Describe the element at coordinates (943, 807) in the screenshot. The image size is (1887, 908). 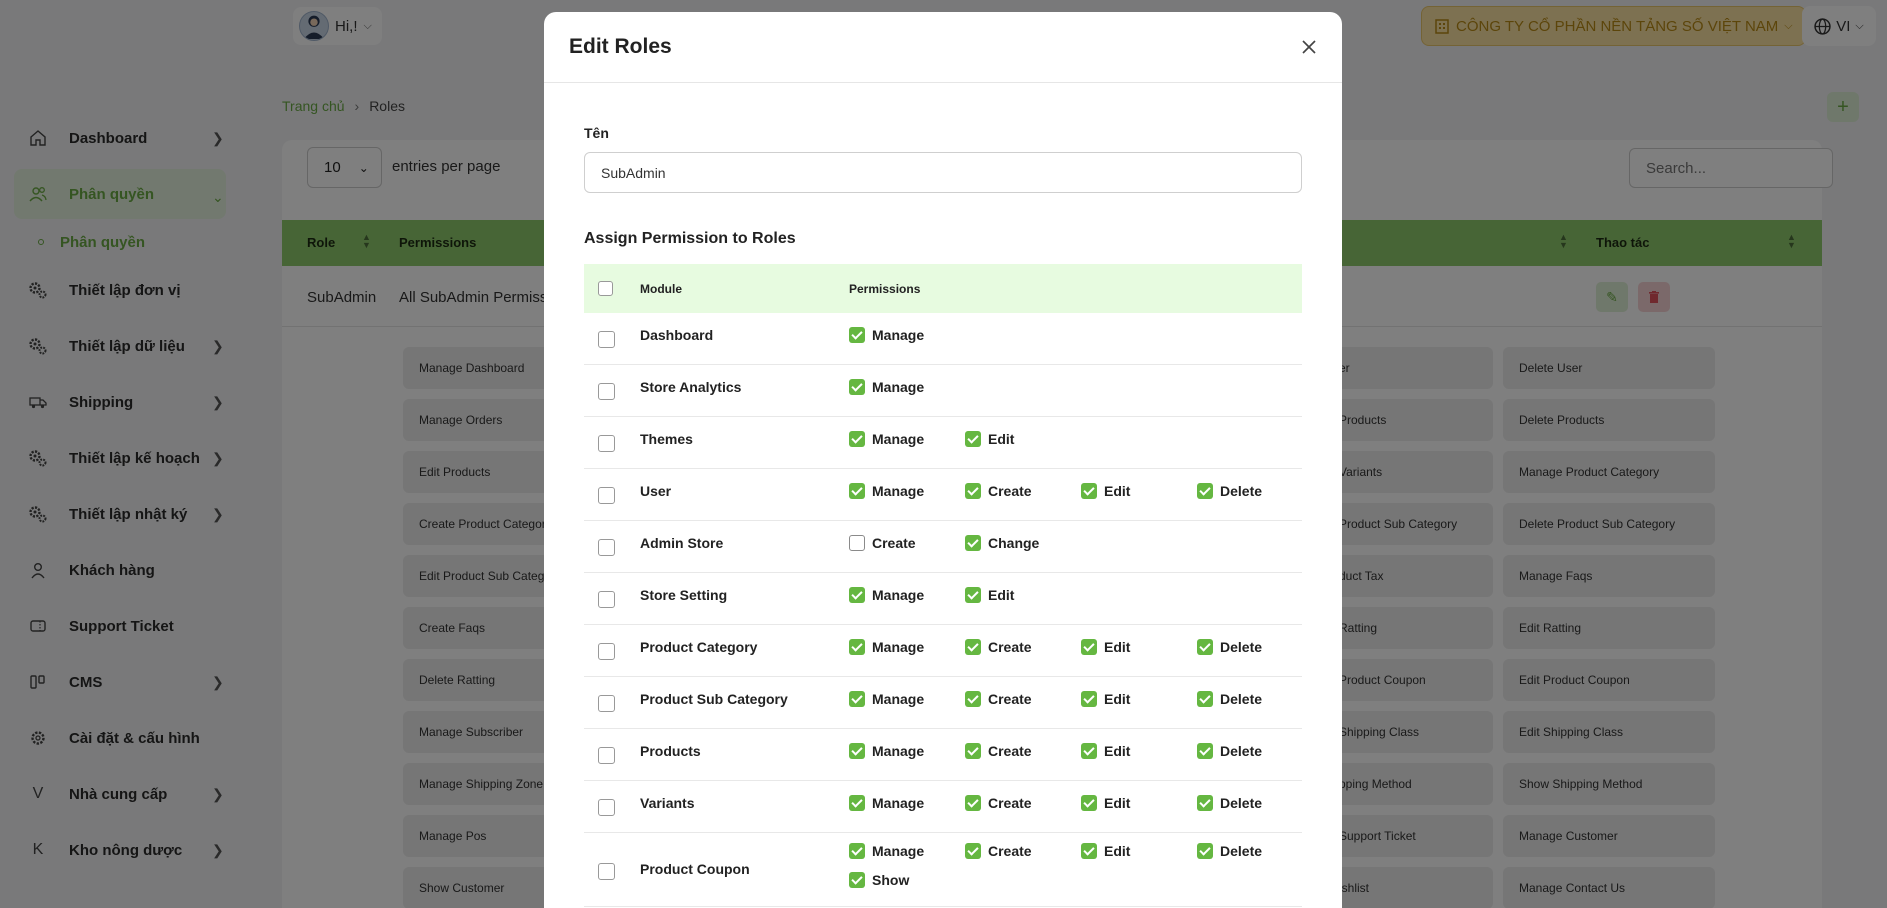
I see `permission-row: Variants Manage Create Edit Delete` at that location.